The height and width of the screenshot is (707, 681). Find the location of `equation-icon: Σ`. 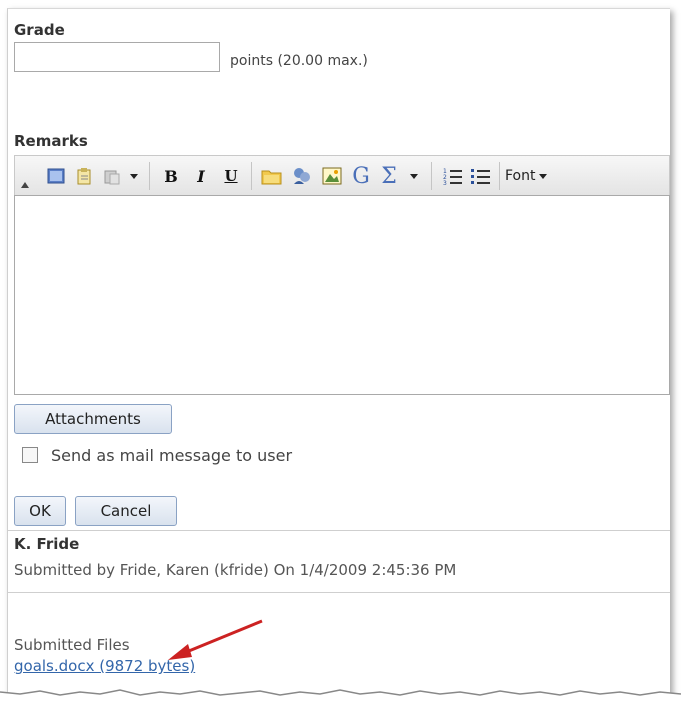

equation-icon: Σ is located at coordinates (389, 176).